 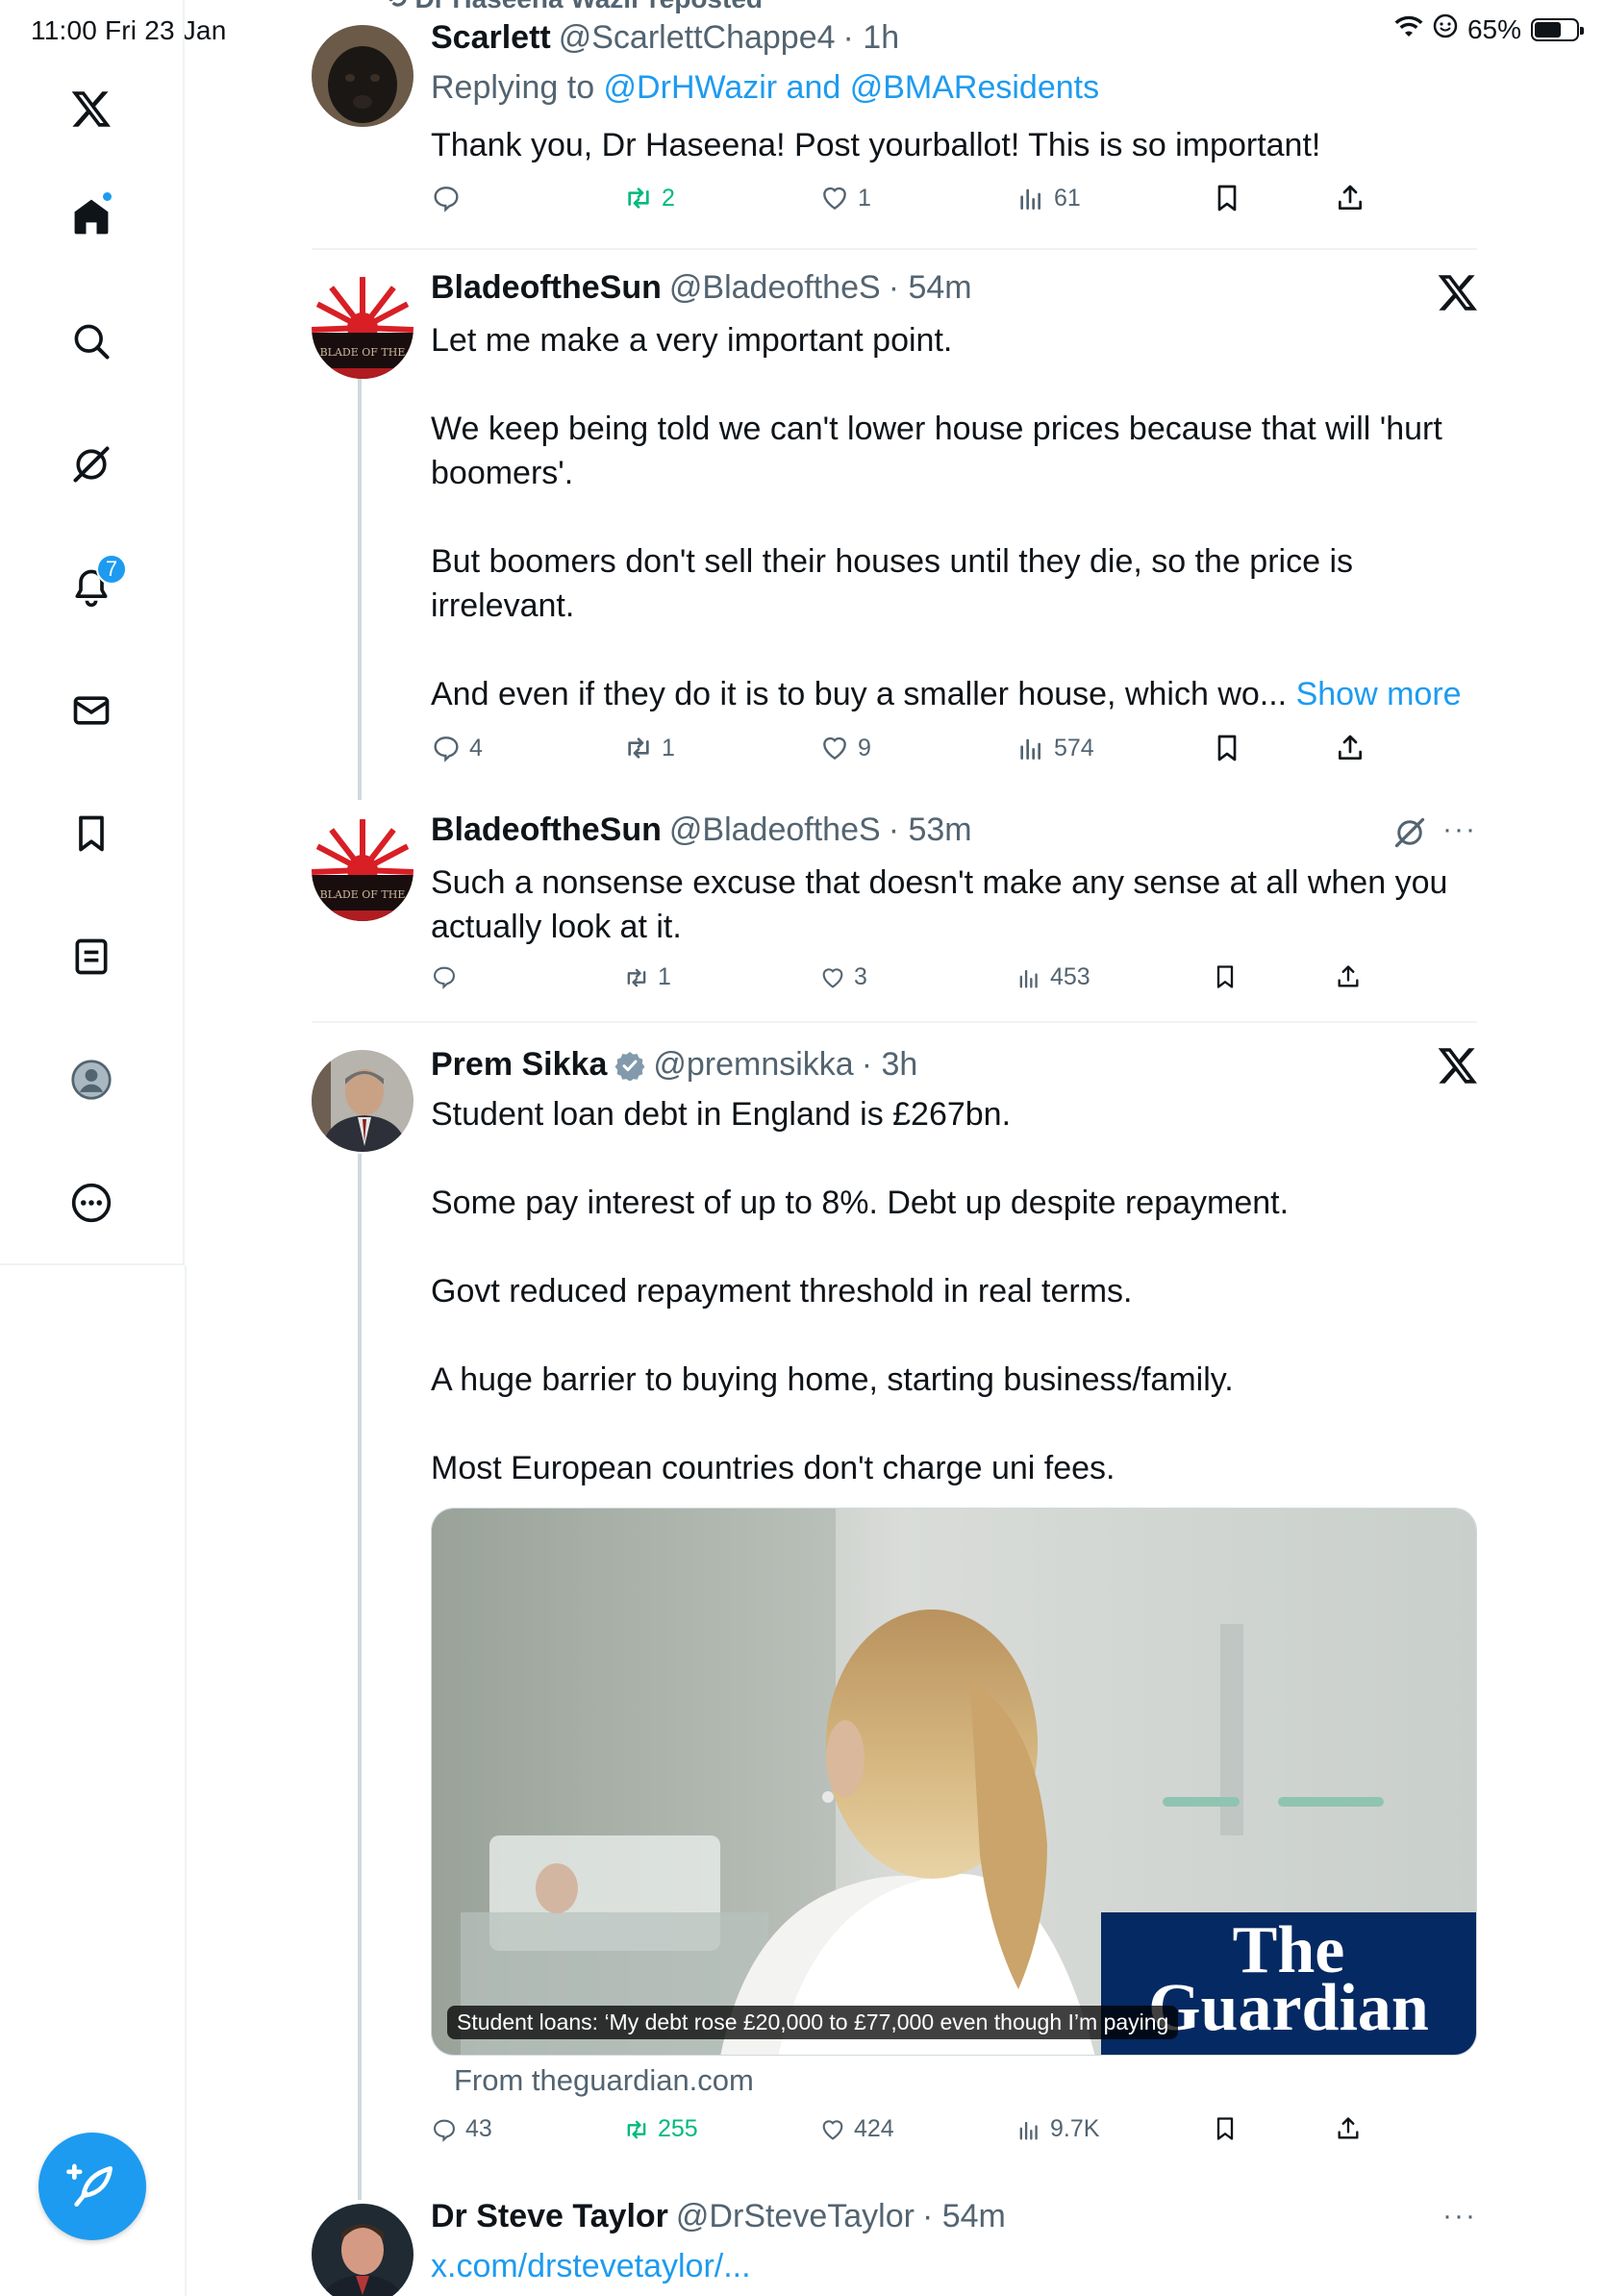 I want to click on heart-icon, so click(x=832, y=977).